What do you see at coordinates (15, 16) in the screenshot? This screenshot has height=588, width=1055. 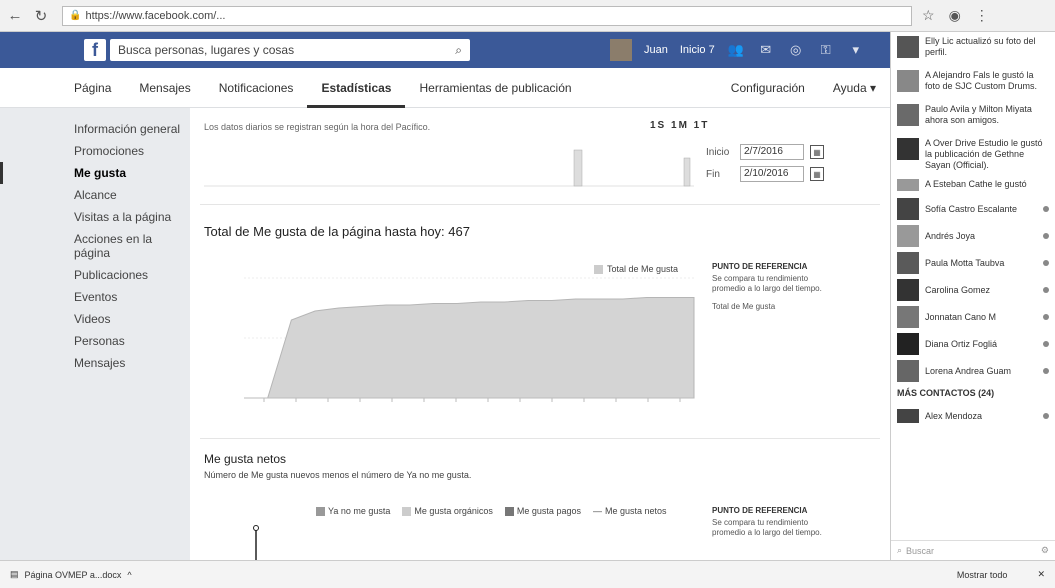 I see `back-icon: ←` at bounding box center [15, 16].